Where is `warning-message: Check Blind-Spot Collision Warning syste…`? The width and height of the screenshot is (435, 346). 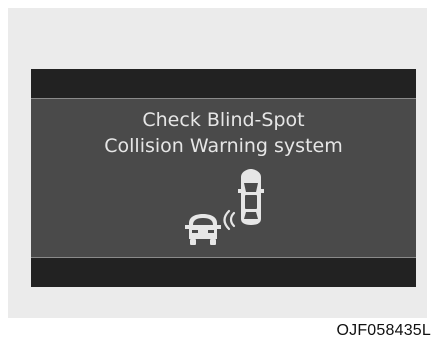 warning-message: Check Blind-Spot Collision Warning syste… is located at coordinates (223, 133).